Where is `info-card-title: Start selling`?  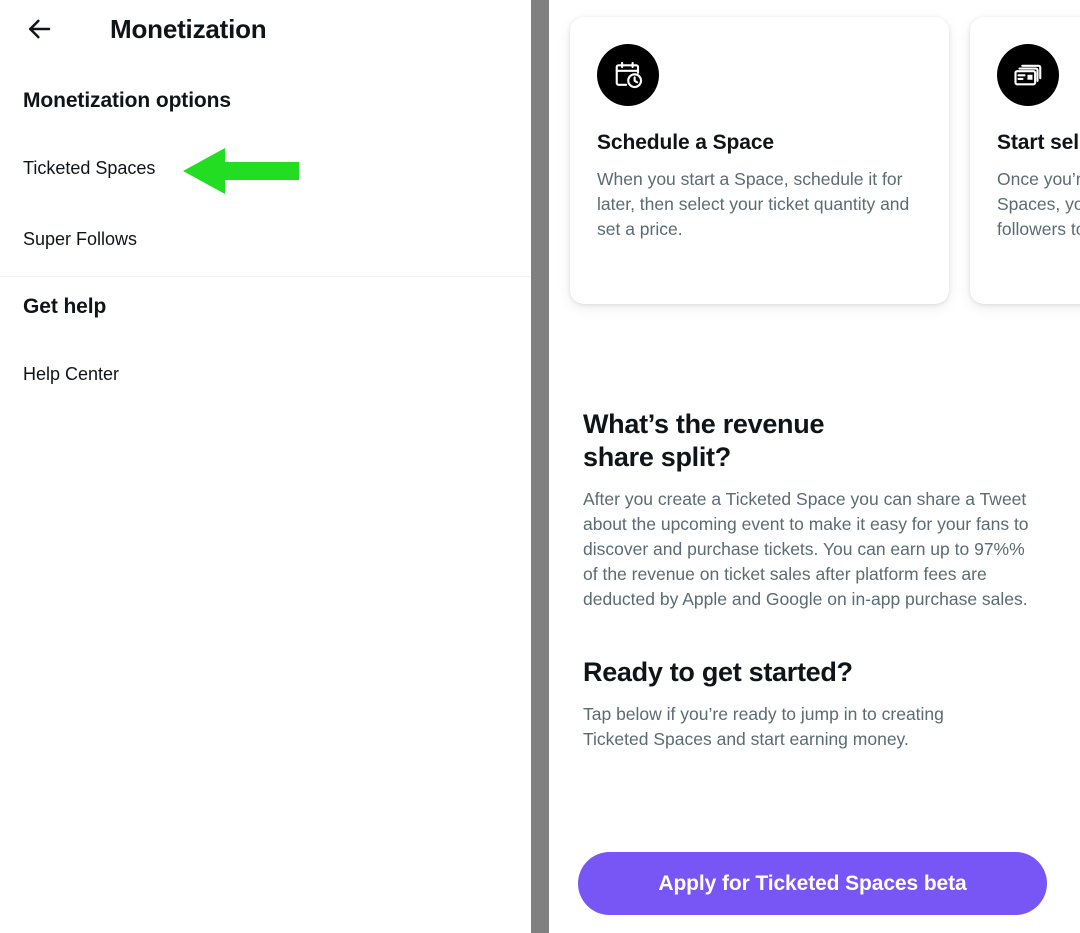
info-card-title: Start selling is located at coordinates (1038, 142).